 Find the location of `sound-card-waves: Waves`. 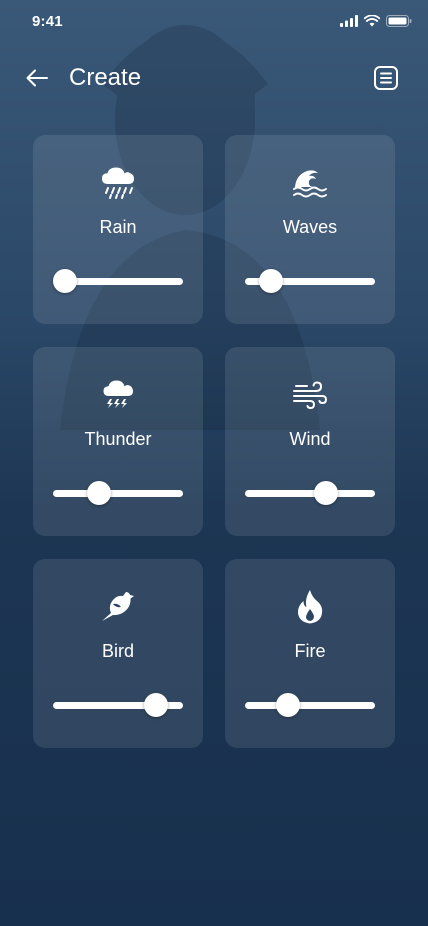

sound-card-waves: Waves is located at coordinates (310, 229).